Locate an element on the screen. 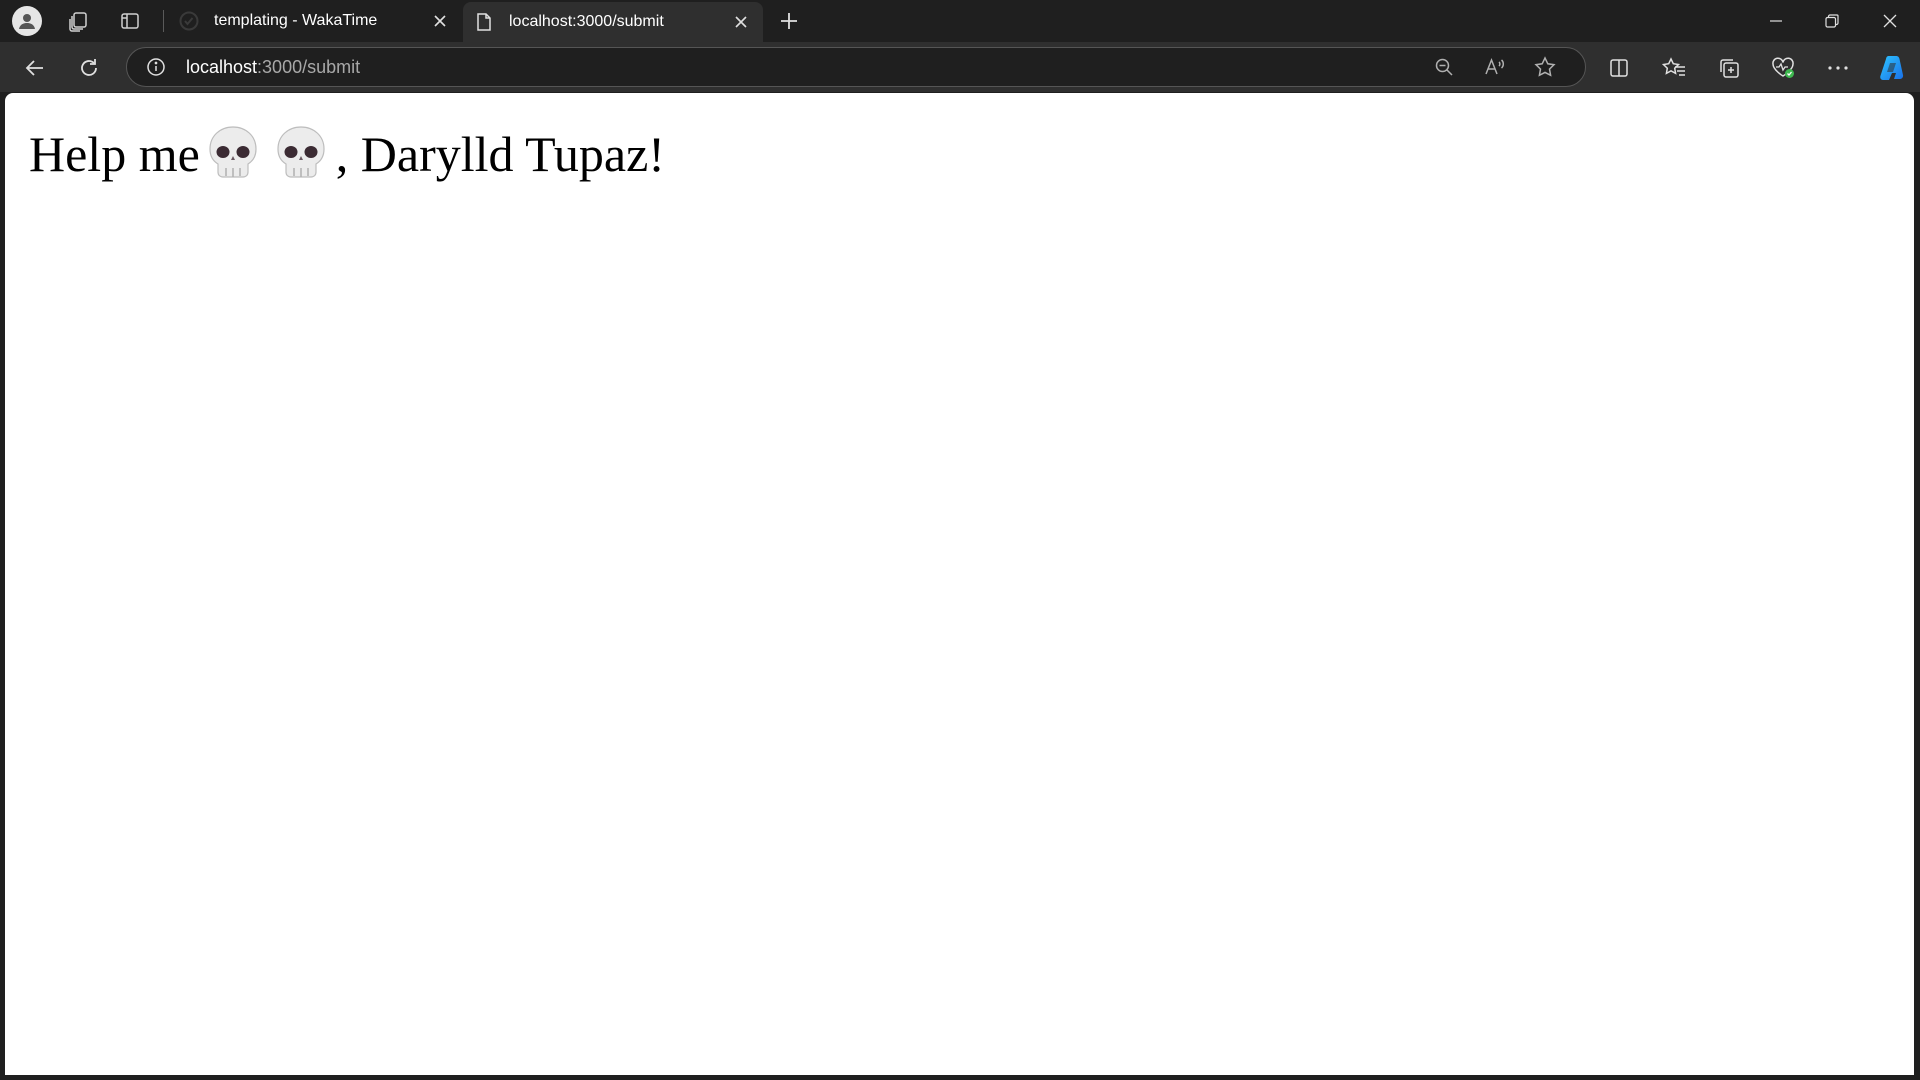  url-path: :3000/submit is located at coordinates (309, 67).